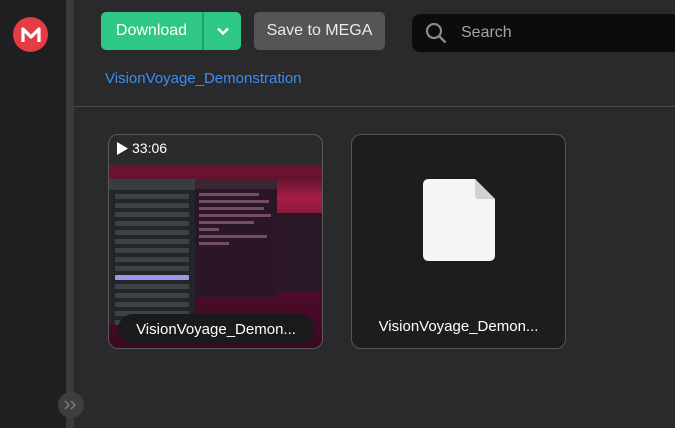 This screenshot has width=675, height=428. I want to click on search-icon, so click(436, 33).